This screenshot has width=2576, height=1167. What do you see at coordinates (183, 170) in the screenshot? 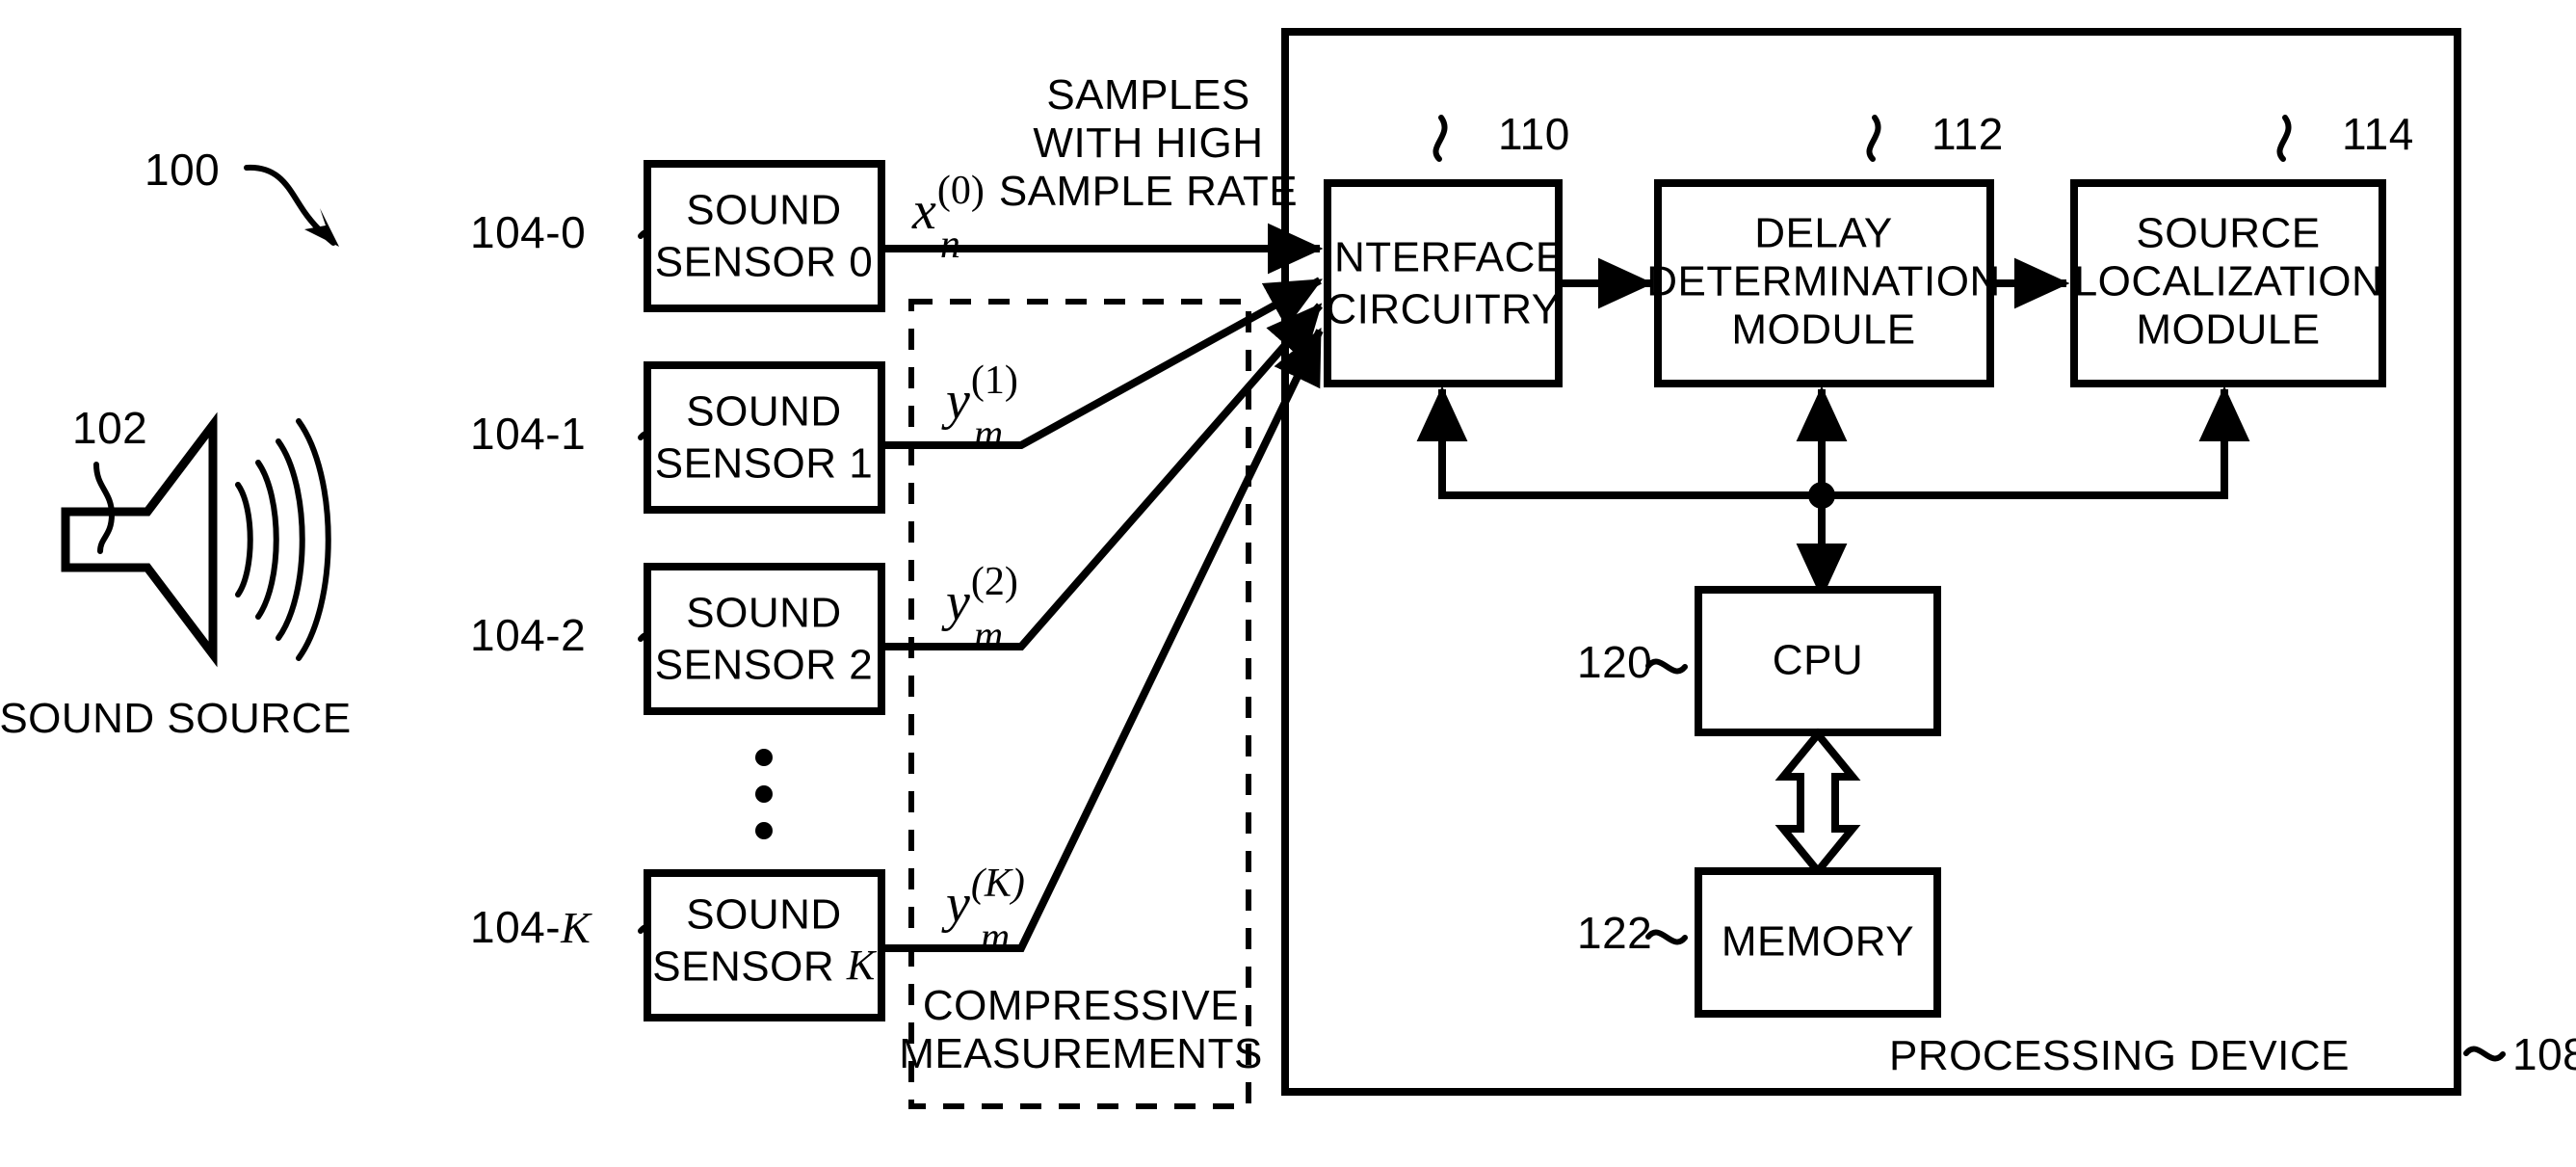
I see `ref-label-100: 100` at bounding box center [183, 170].